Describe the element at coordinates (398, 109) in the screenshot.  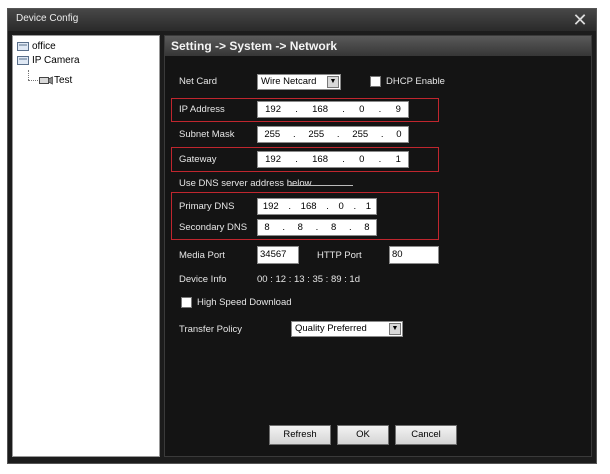
I see `ip-octet: 9` at that location.